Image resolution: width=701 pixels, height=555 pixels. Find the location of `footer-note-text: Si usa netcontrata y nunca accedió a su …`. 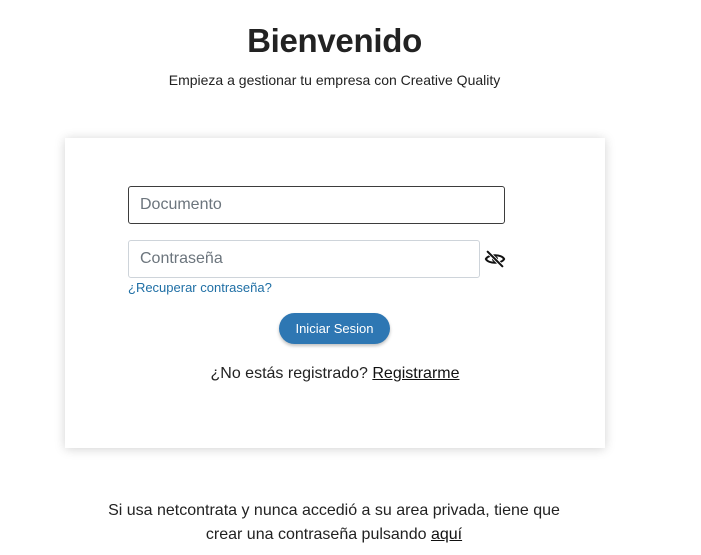

footer-note-text: Si usa netcontrata y nunca accedió a su … is located at coordinates (334, 522).